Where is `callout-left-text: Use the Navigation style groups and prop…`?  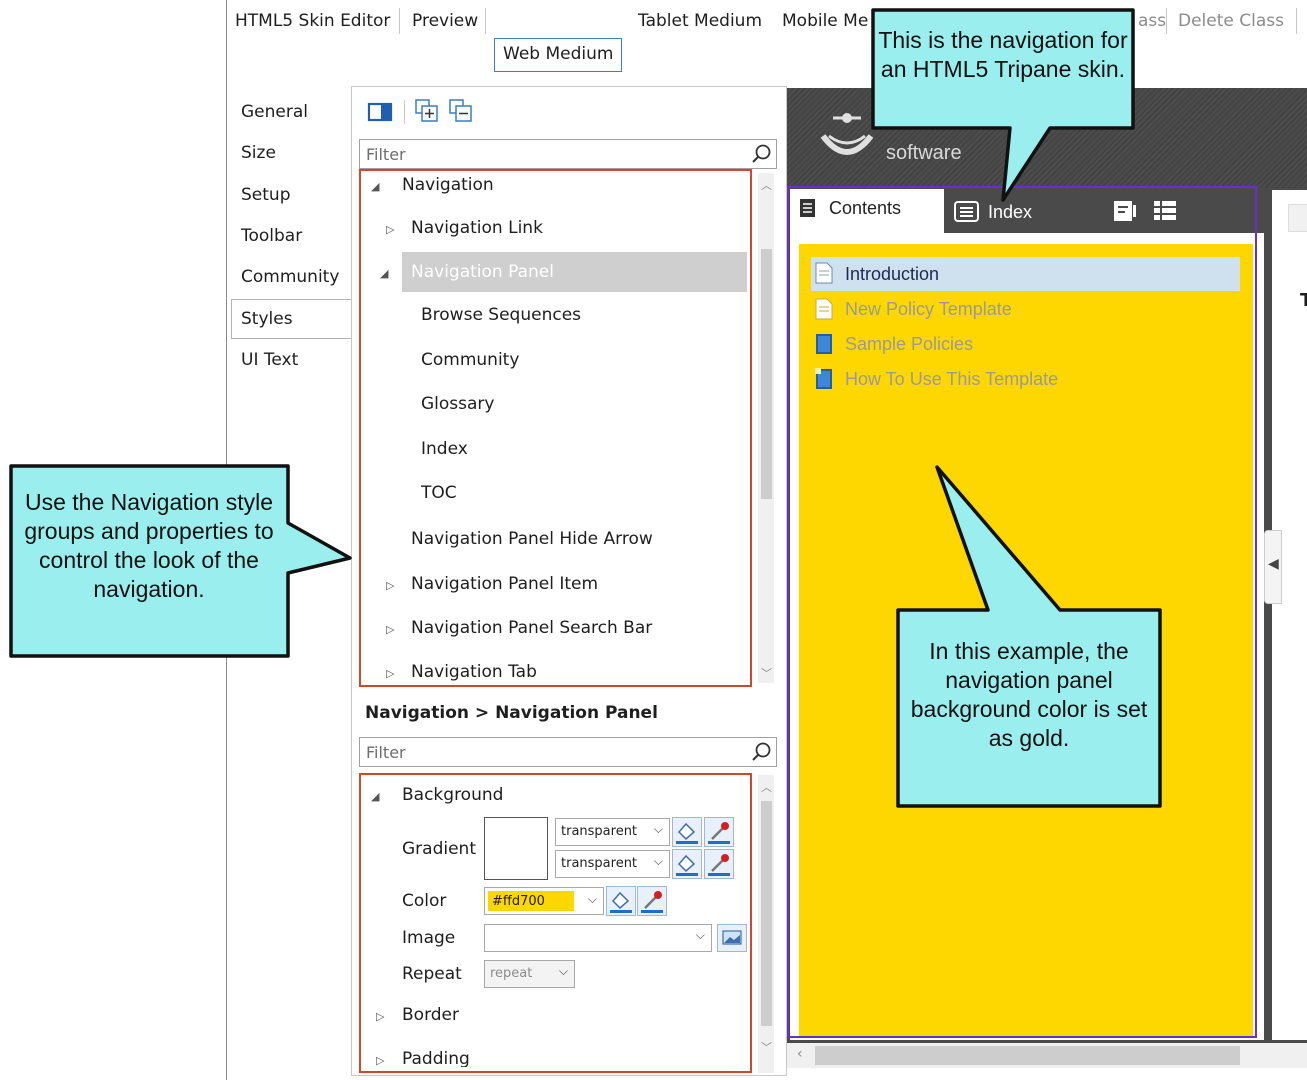
callout-left-text: Use the Navigation style groups and prop… is located at coordinates (149, 545).